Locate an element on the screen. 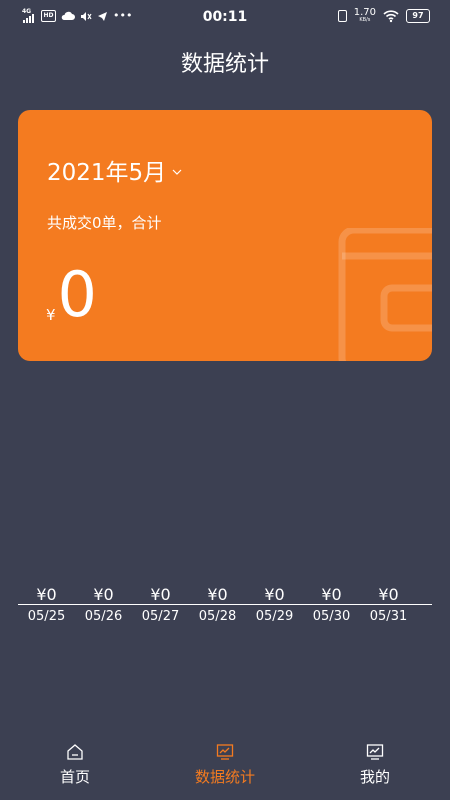 The height and width of the screenshot is (800, 450). home-icon is located at coordinates (75, 752).